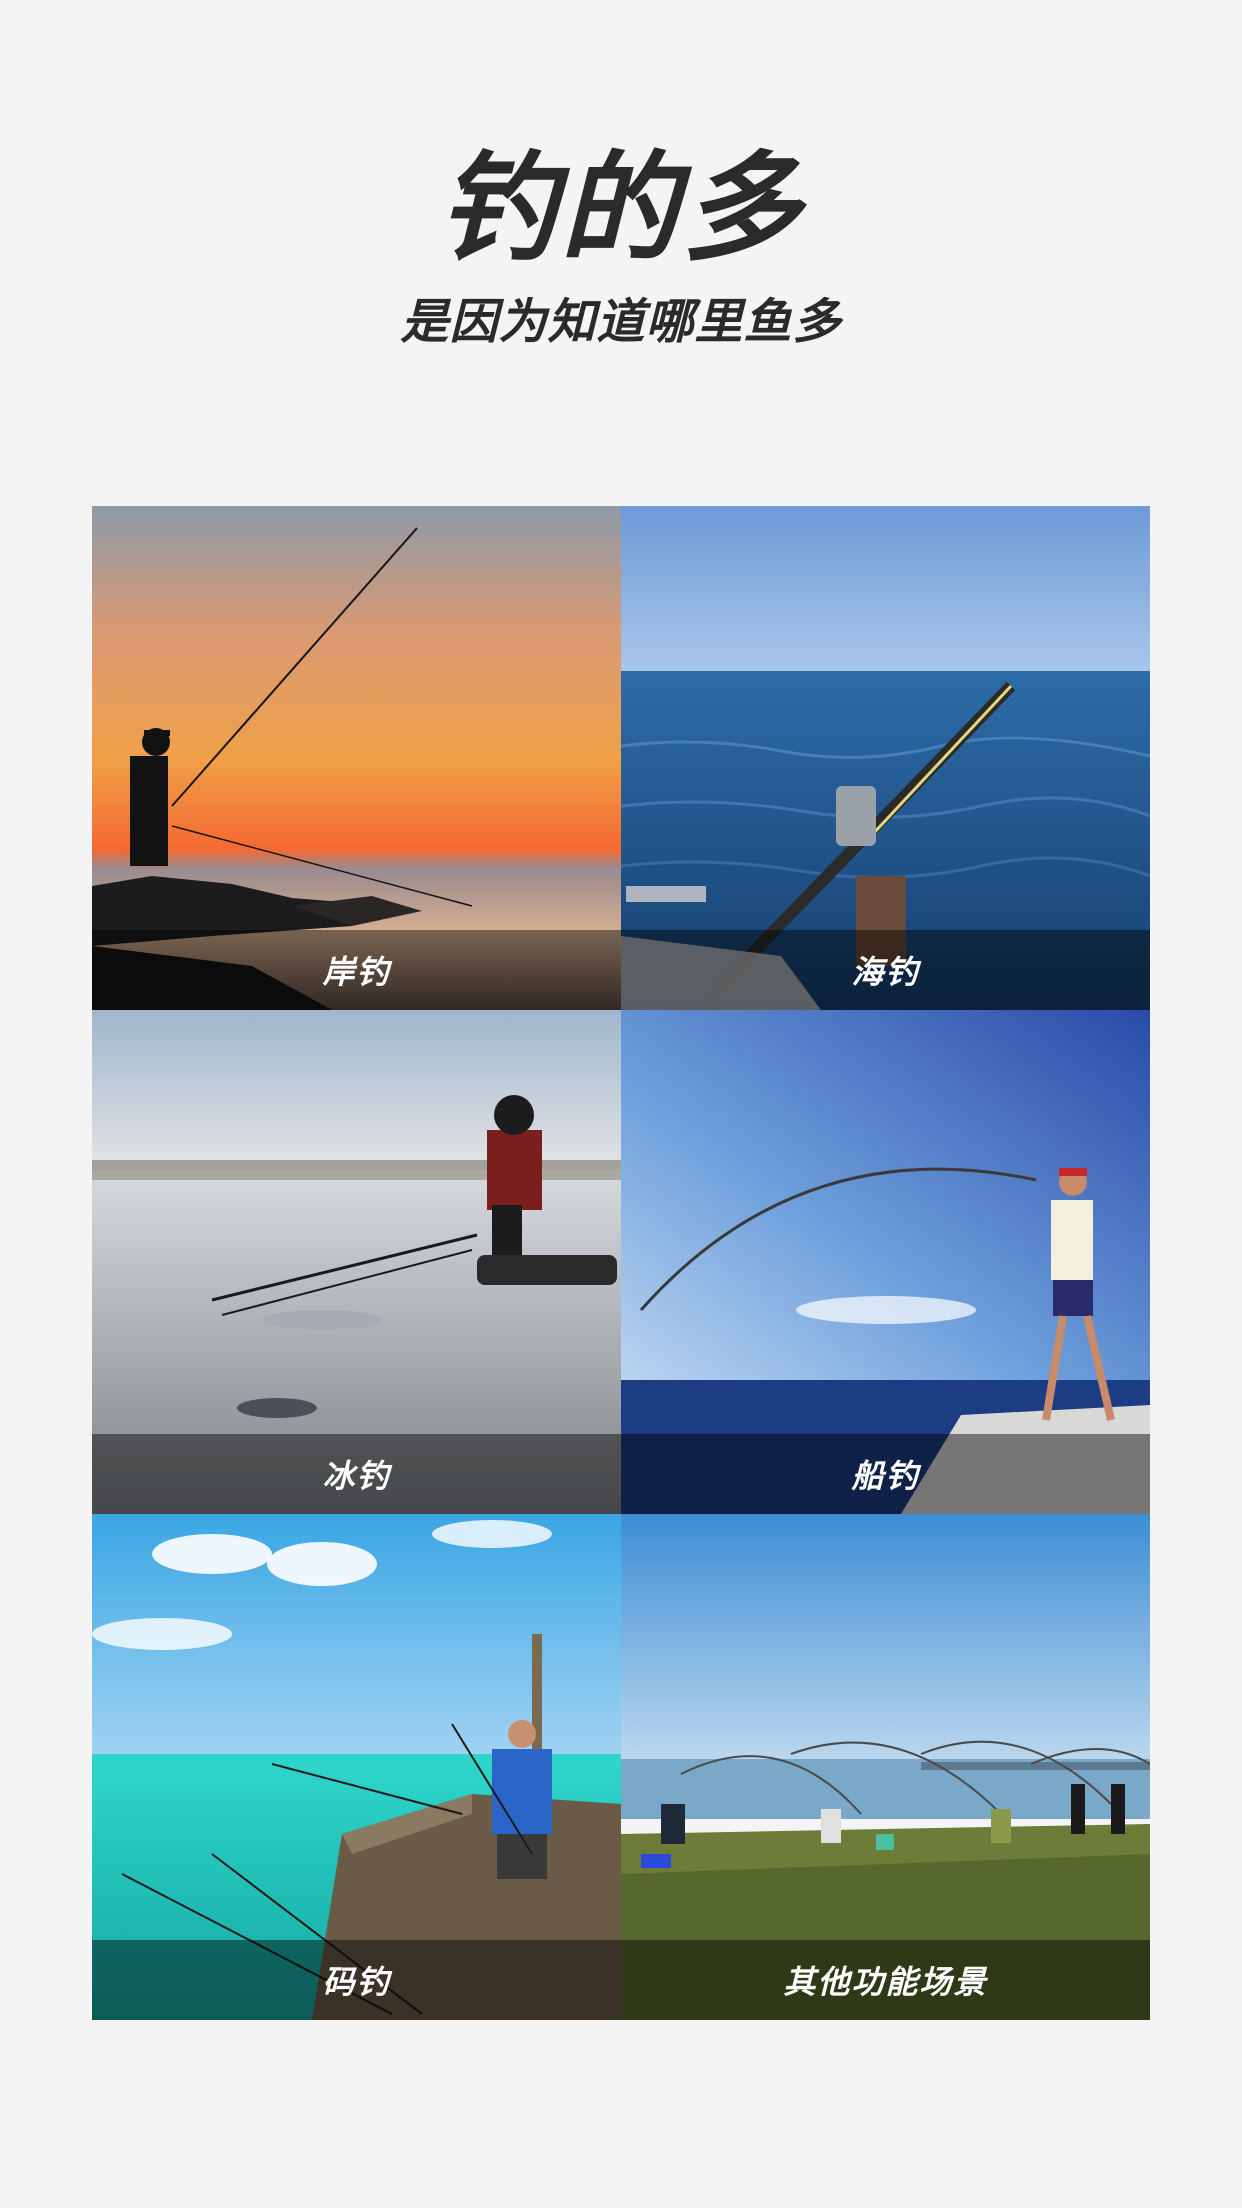  I want to click on scene-card-sea: 海钓, so click(885, 758).